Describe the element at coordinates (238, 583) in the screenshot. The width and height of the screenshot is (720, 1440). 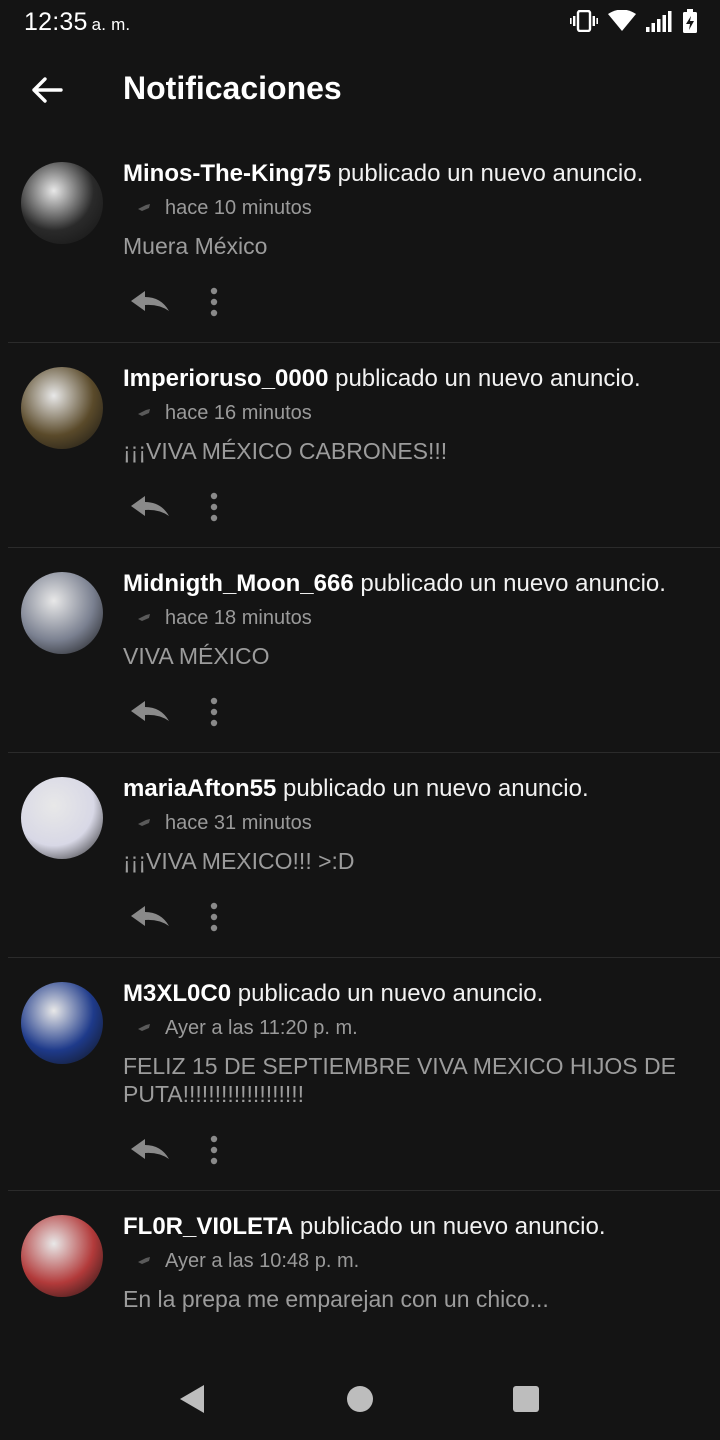
I see `username: Midnigth_Moon_666` at that location.